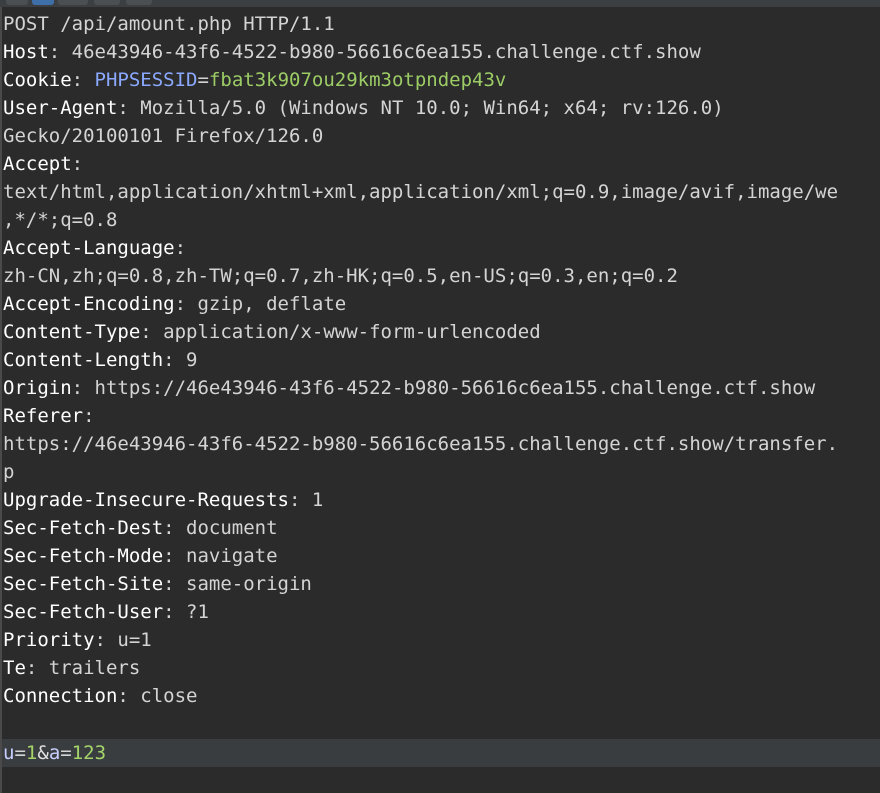 The height and width of the screenshot is (793, 880). I want to click on header-value-wrap: p, so click(9, 472).